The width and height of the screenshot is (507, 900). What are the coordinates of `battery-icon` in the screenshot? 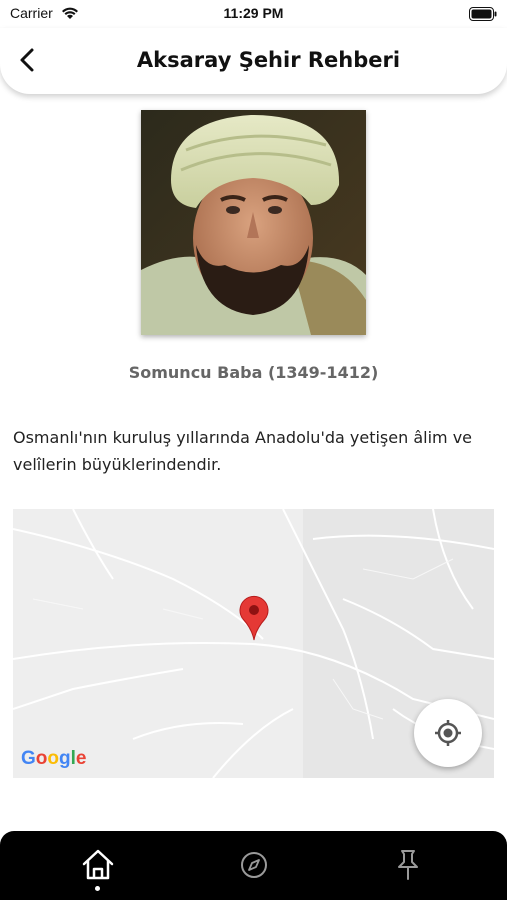 It's located at (483, 13).